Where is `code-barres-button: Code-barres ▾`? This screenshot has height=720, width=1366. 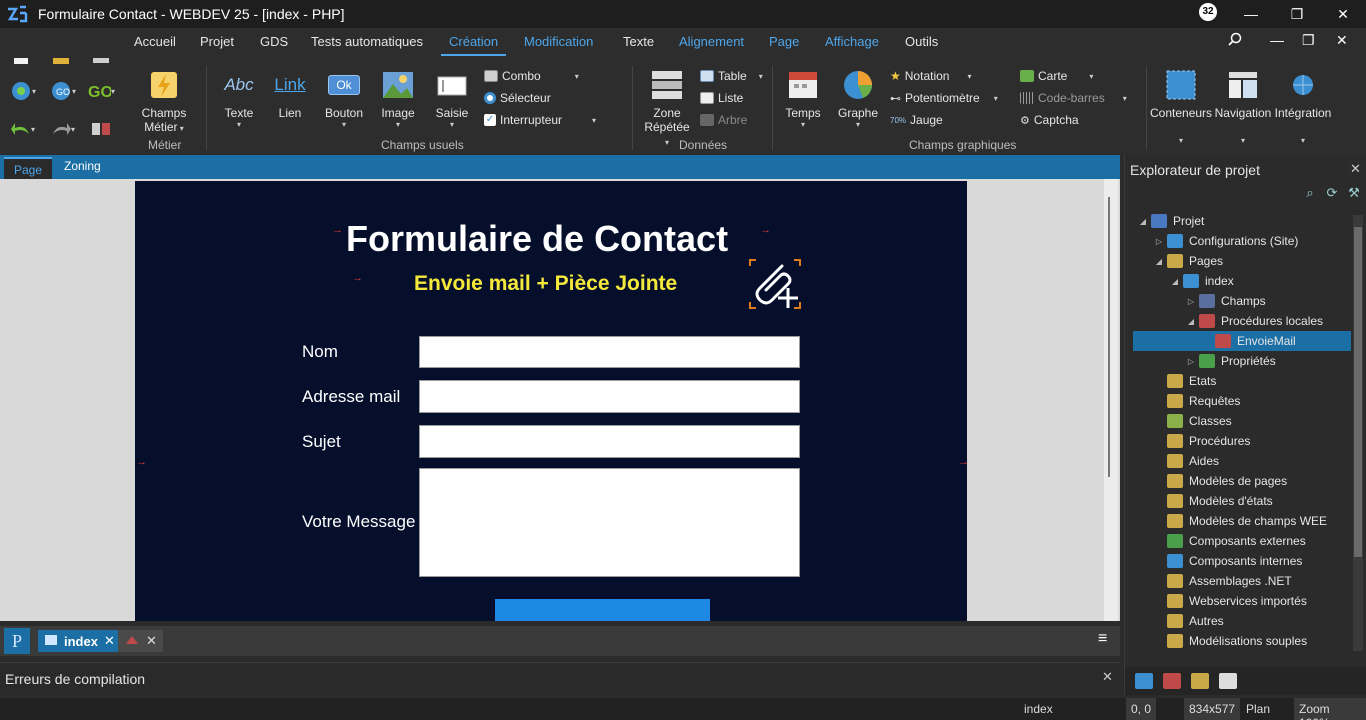
code-barres-button: Code-barres ▾ is located at coordinates (1073, 98).